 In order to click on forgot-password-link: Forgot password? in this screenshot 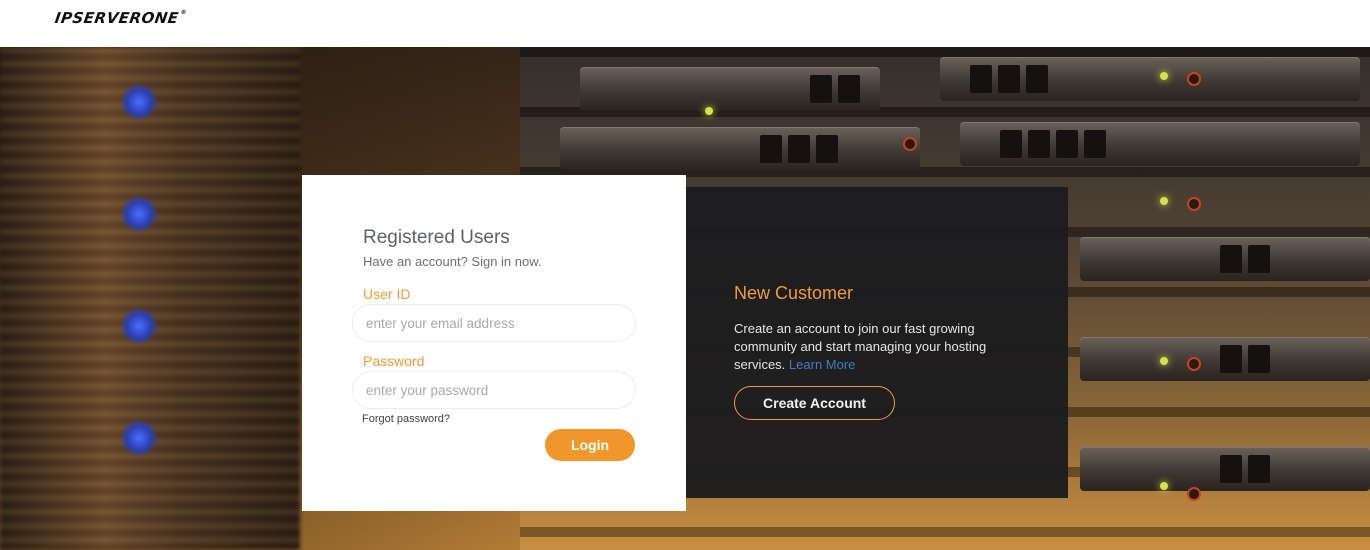, I will do `click(406, 419)`.